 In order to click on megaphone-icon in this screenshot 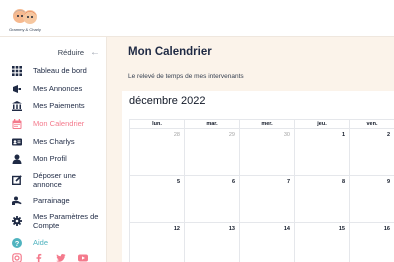, I will do `click(17, 89)`.